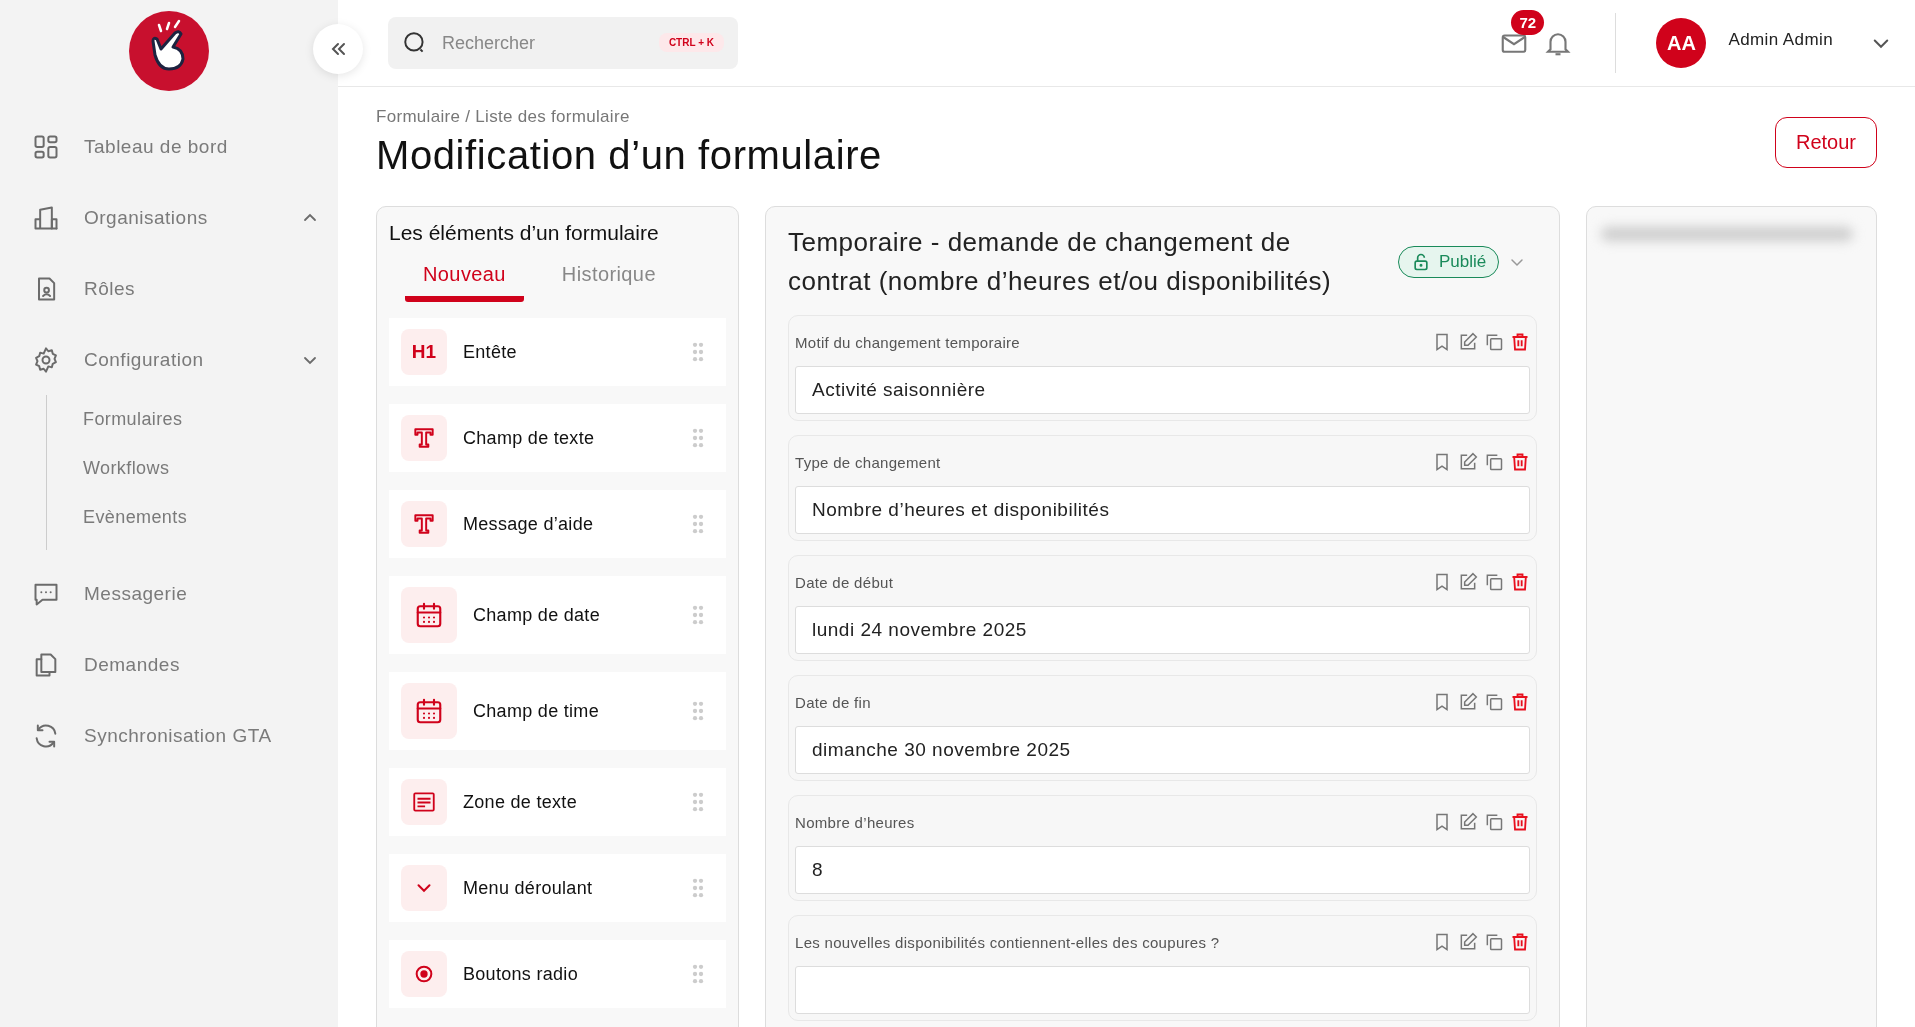 The image size is (1915, 1027). I want to click on element-label: Champ de date, so click(537, 615).